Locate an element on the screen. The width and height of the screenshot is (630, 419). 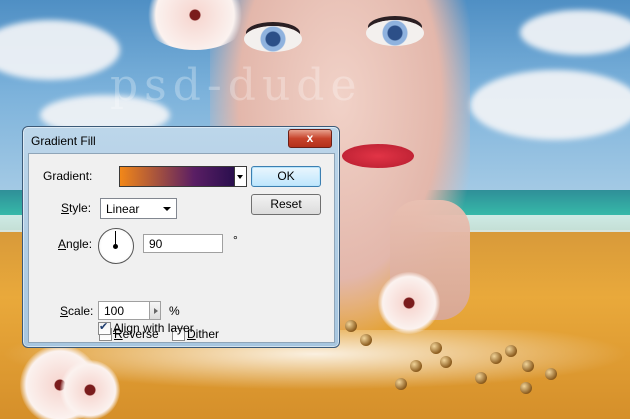
angle-label-mnemonic: A is located at coordinates (62, 244).